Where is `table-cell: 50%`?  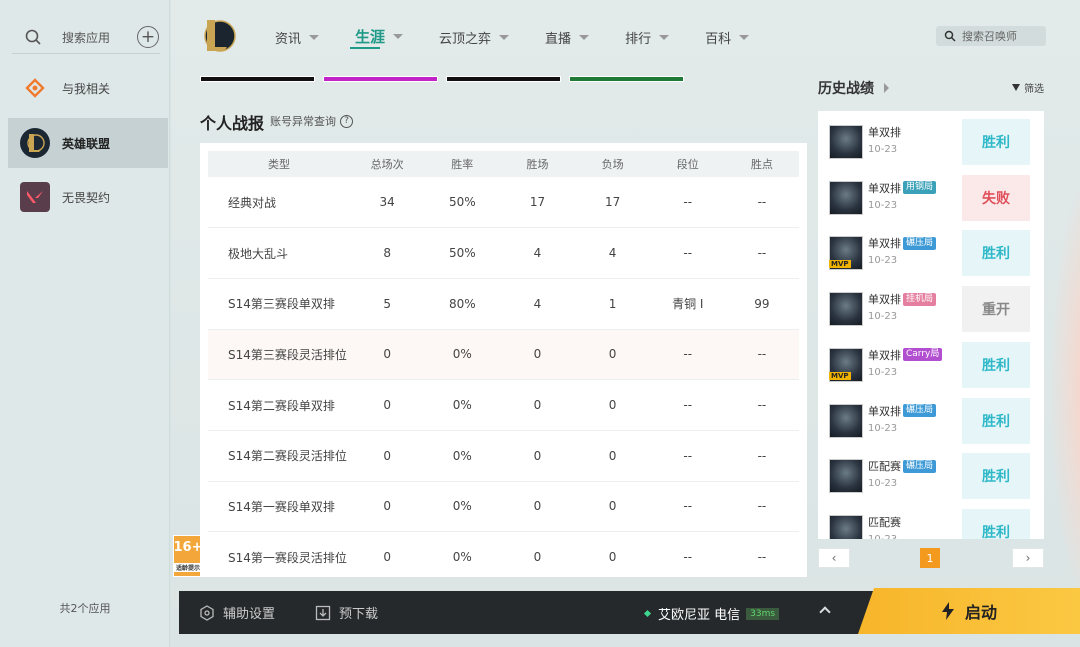 table-cell: 50% is located at coordinates (462, 253).